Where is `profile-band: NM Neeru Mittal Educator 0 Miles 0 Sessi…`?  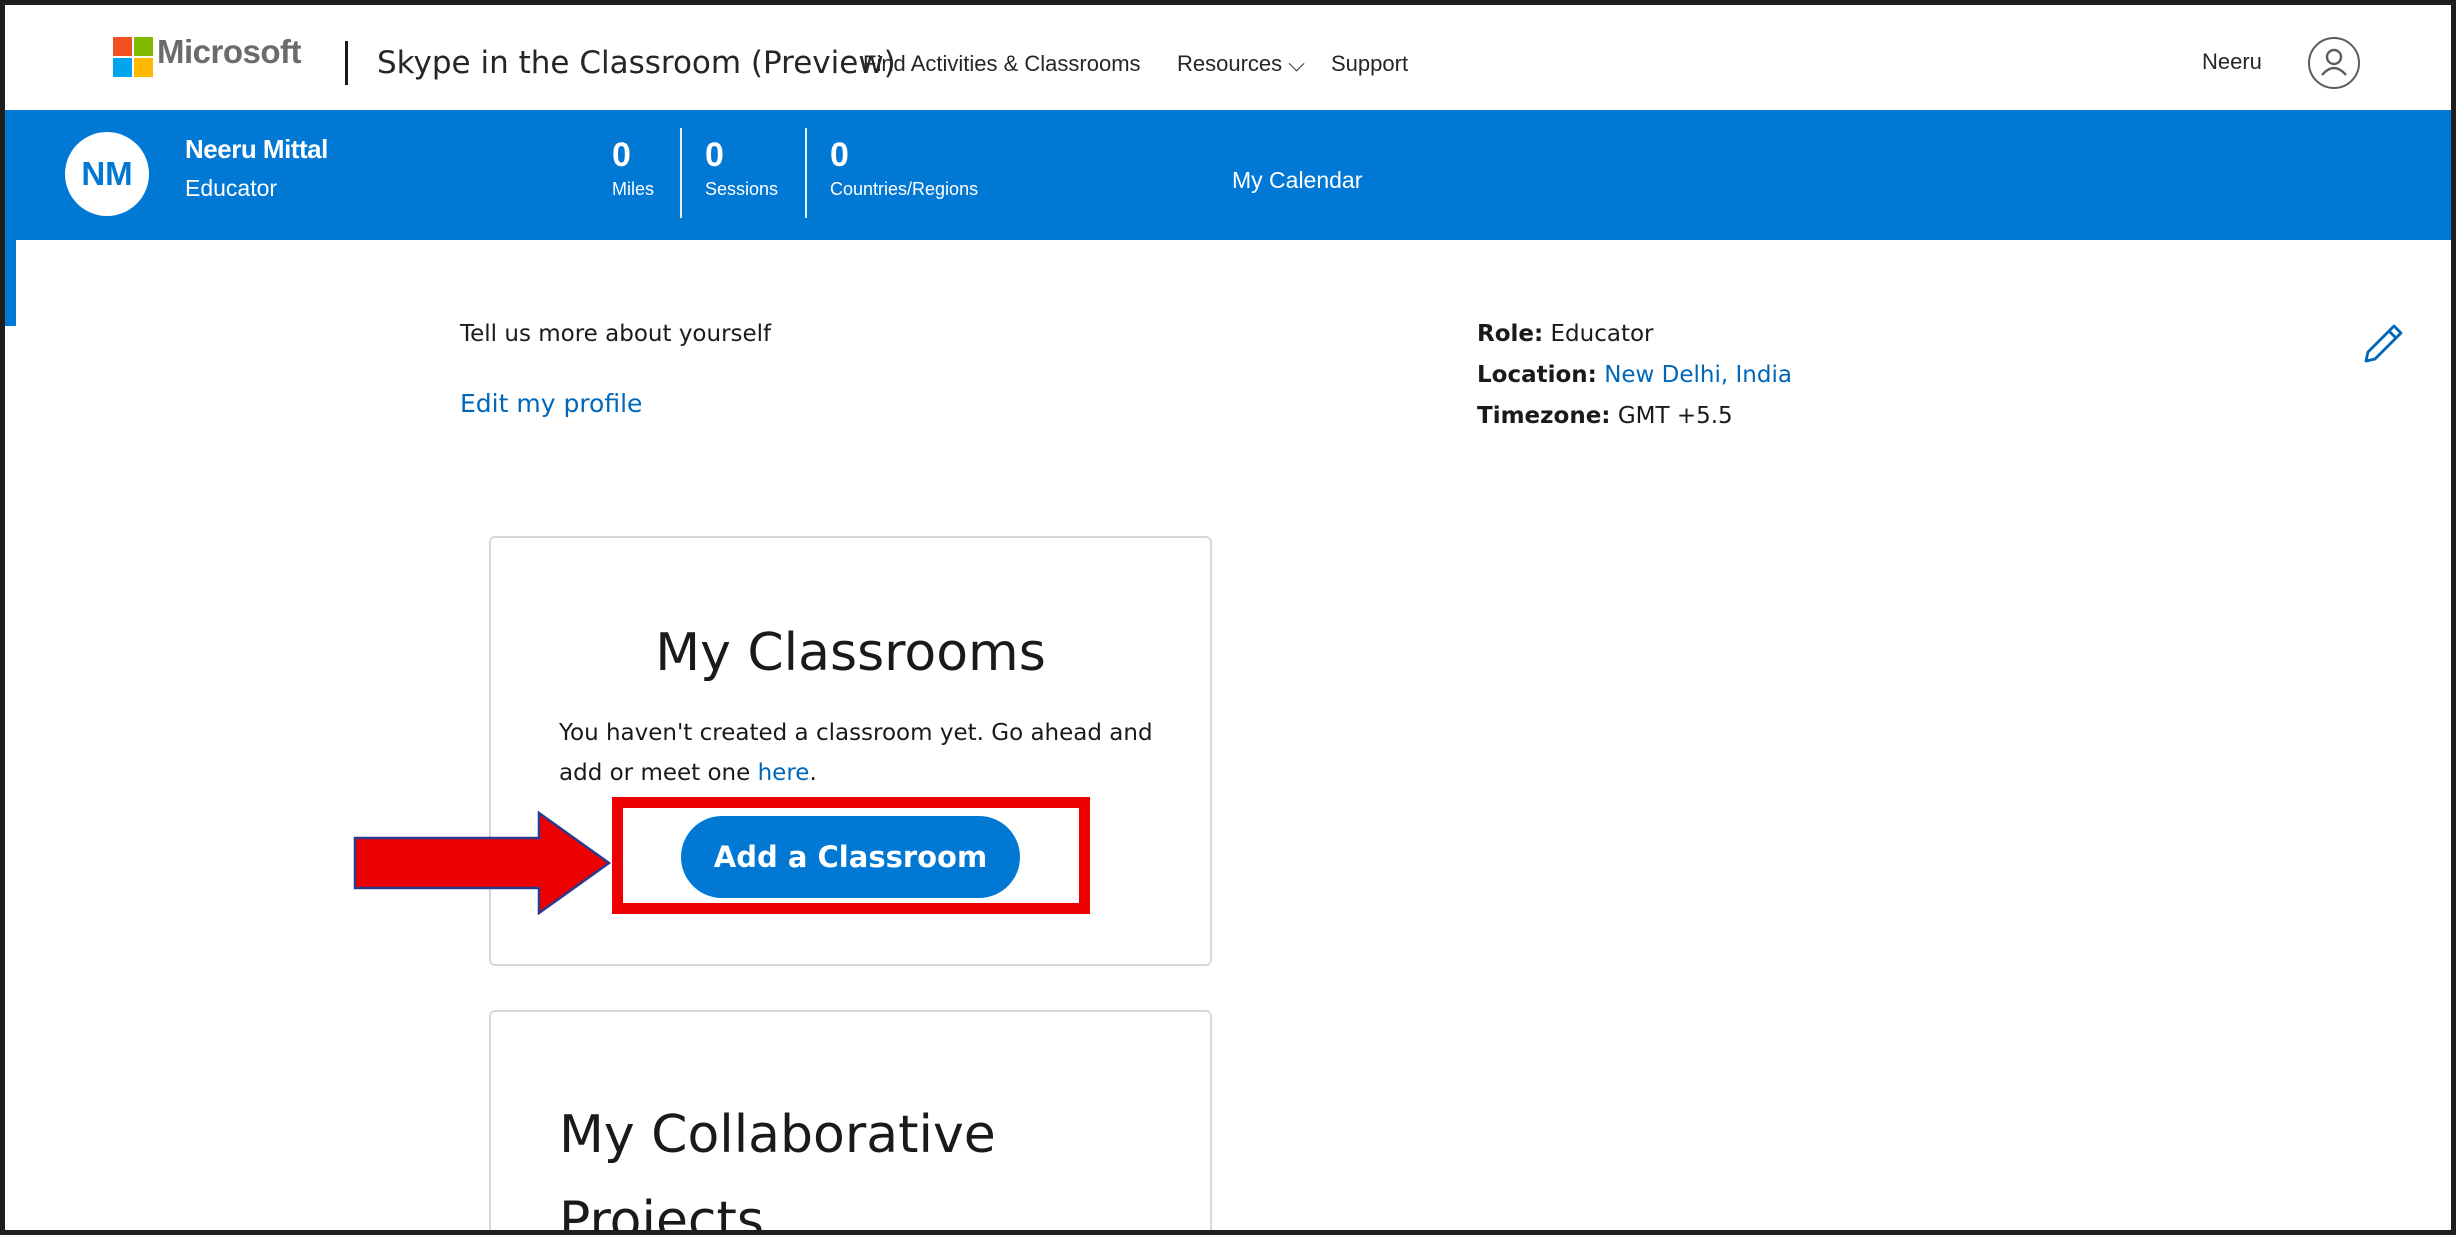
profile-band: NM Neeru Mittal Educator 0 Miles 0 Sessi… is located at coordinates (1228, 175).